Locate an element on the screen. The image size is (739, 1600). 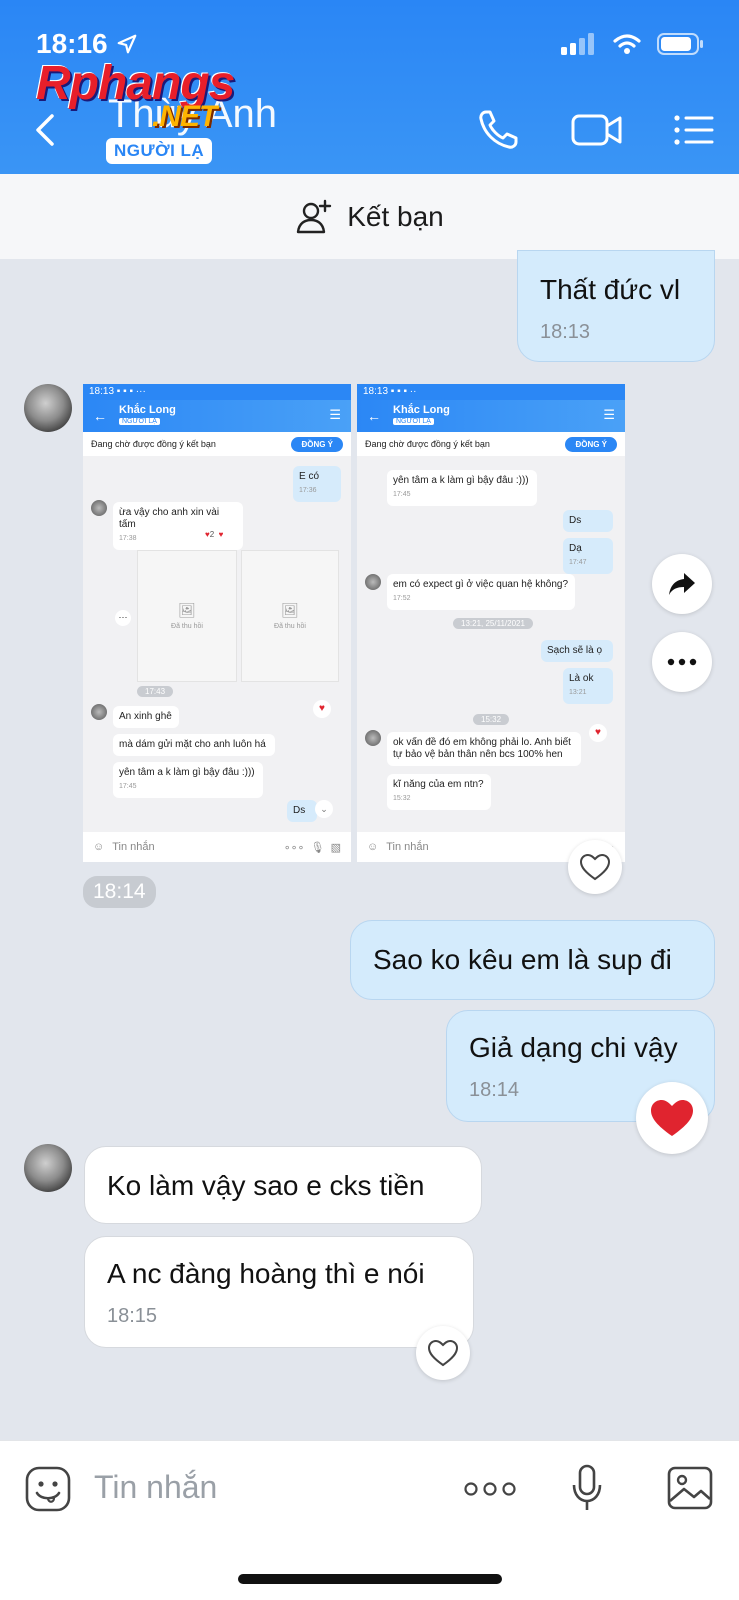
shot-message: Dạ 17:47 is located at coordinates (588, 556).